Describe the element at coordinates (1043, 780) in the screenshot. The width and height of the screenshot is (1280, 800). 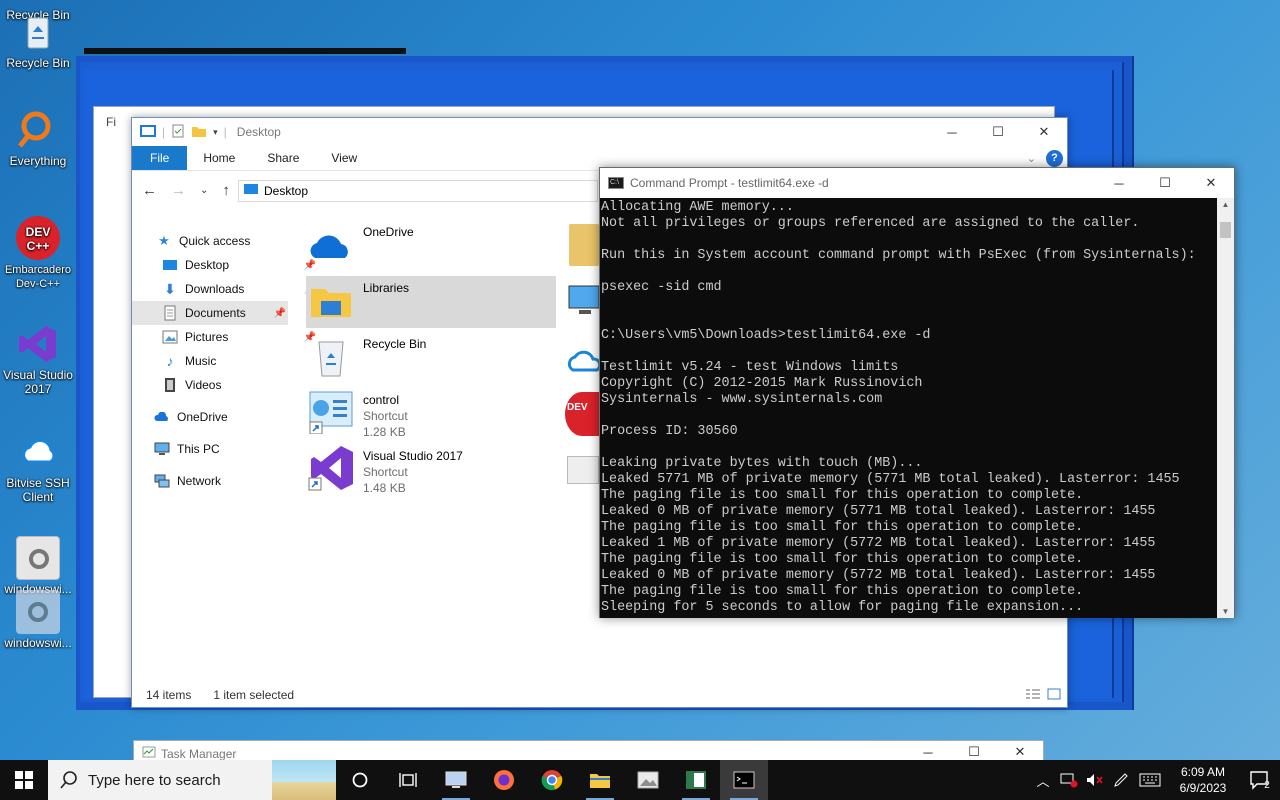
I see `chevron-up-icon: ︿` at that location.